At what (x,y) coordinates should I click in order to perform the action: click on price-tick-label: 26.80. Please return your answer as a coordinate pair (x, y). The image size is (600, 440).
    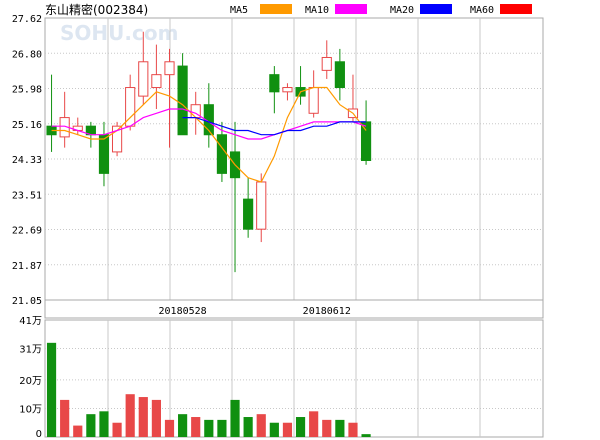
    Looking at the image, I should click on (27, 54).